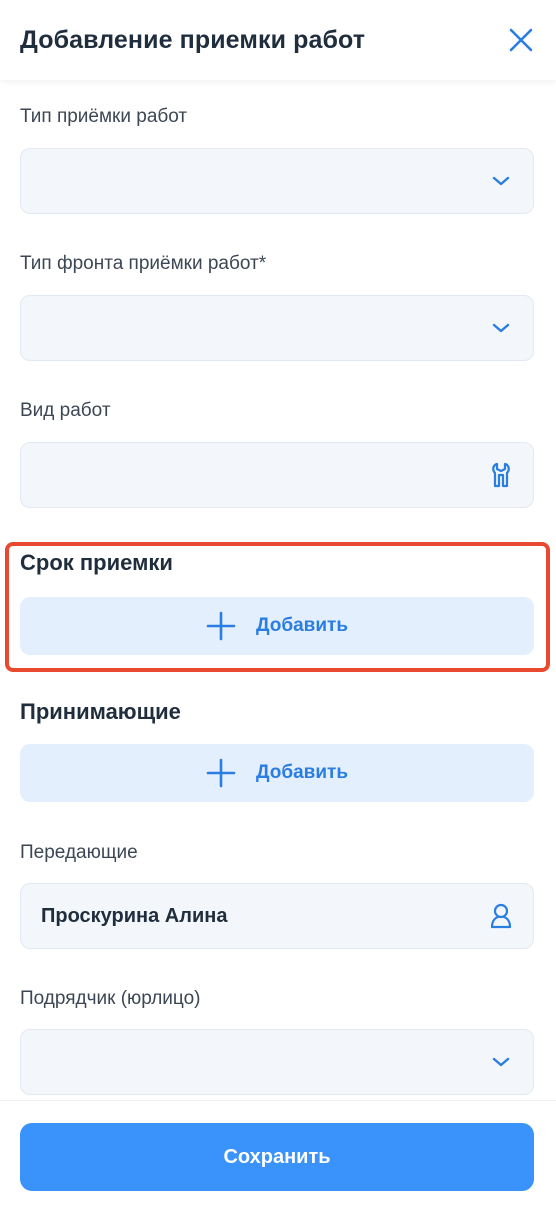 Image resolution: width=556 pixels, height=1210 pixels. I want to click on transferring-field: Проскурина Алина, so click(277, 916).